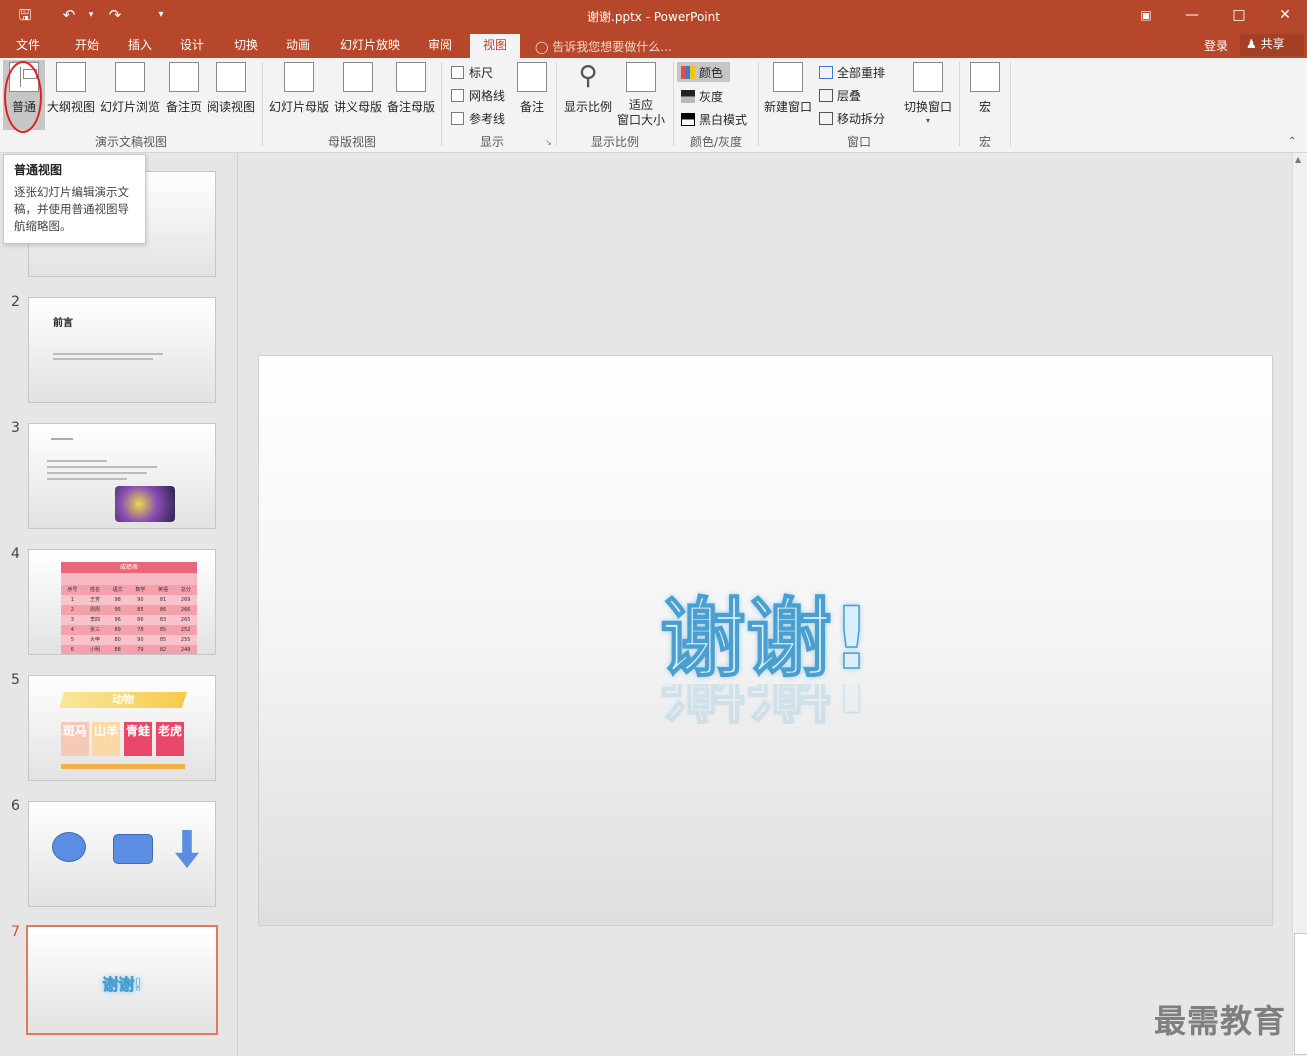 The width and height of the screenshot is (1307, 1056). Describe the element at coordinates (95, 600) in the screenshot. I see `thumb-table-cell: 王芳` at that location.